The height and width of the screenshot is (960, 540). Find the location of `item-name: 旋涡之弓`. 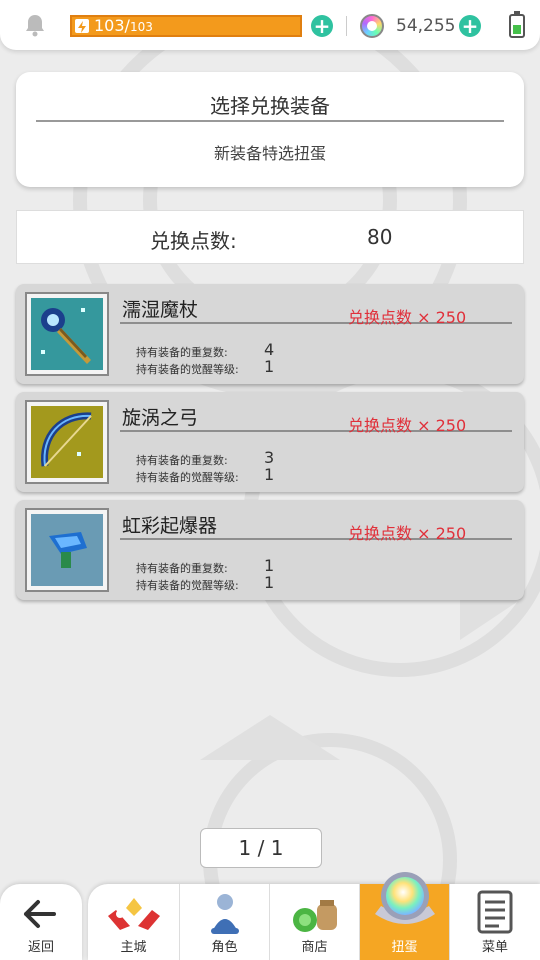

item-name: 旋涡之弓 is located at coordinates (160, 418).